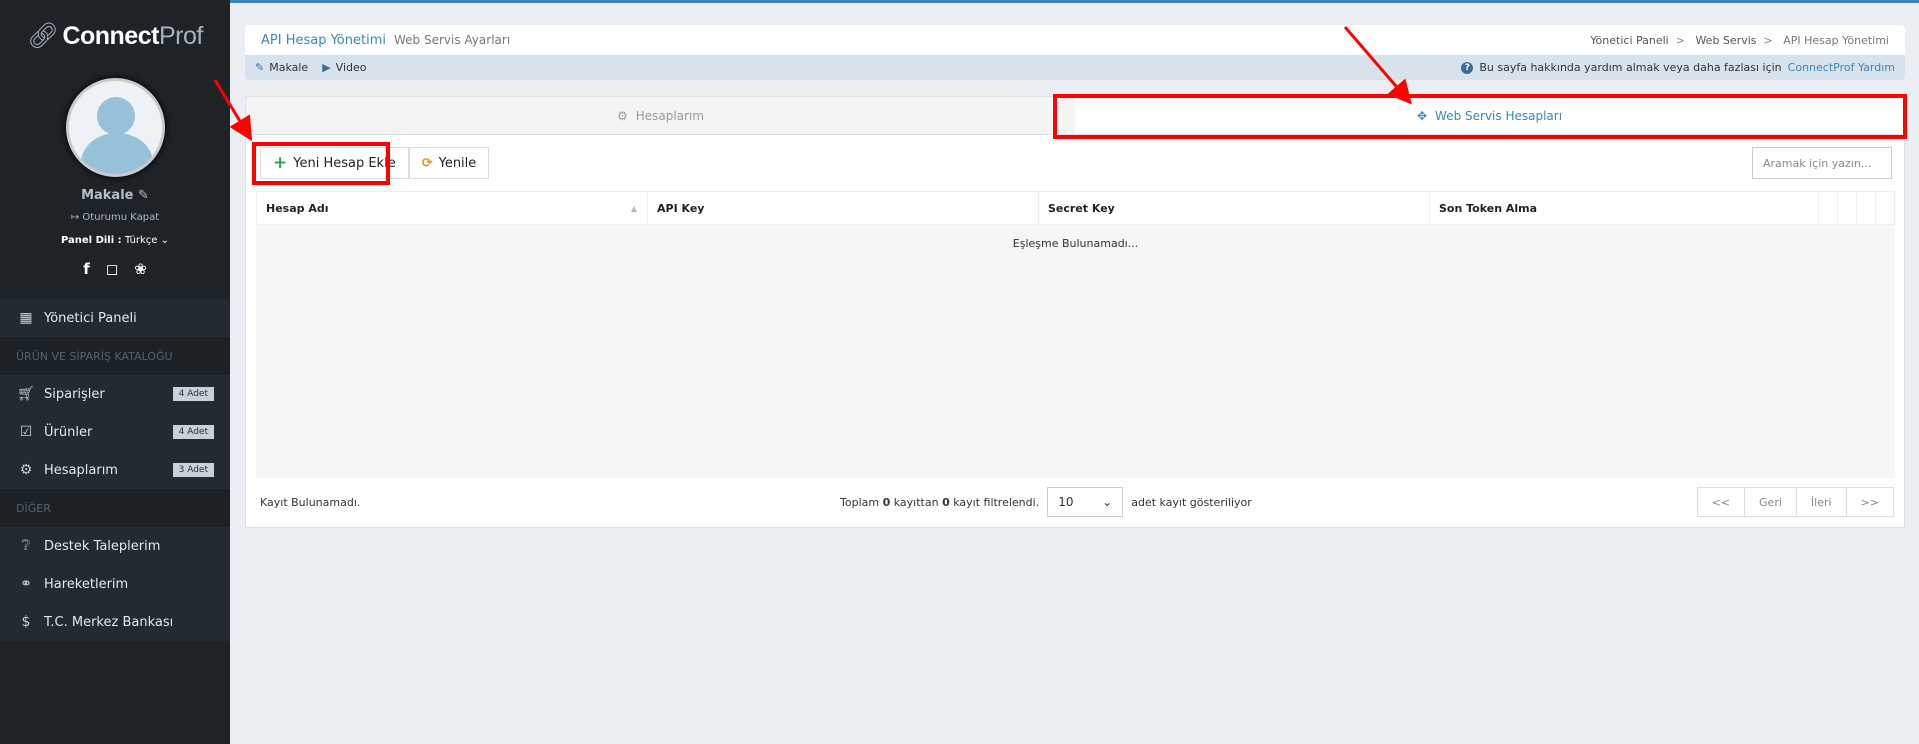 The height and width of the screenshot is (744, 1919). What do you see at coordinates (1074, 1) in the screenshot?
I see `top-accent-line` at bounding box center [1074, 1].